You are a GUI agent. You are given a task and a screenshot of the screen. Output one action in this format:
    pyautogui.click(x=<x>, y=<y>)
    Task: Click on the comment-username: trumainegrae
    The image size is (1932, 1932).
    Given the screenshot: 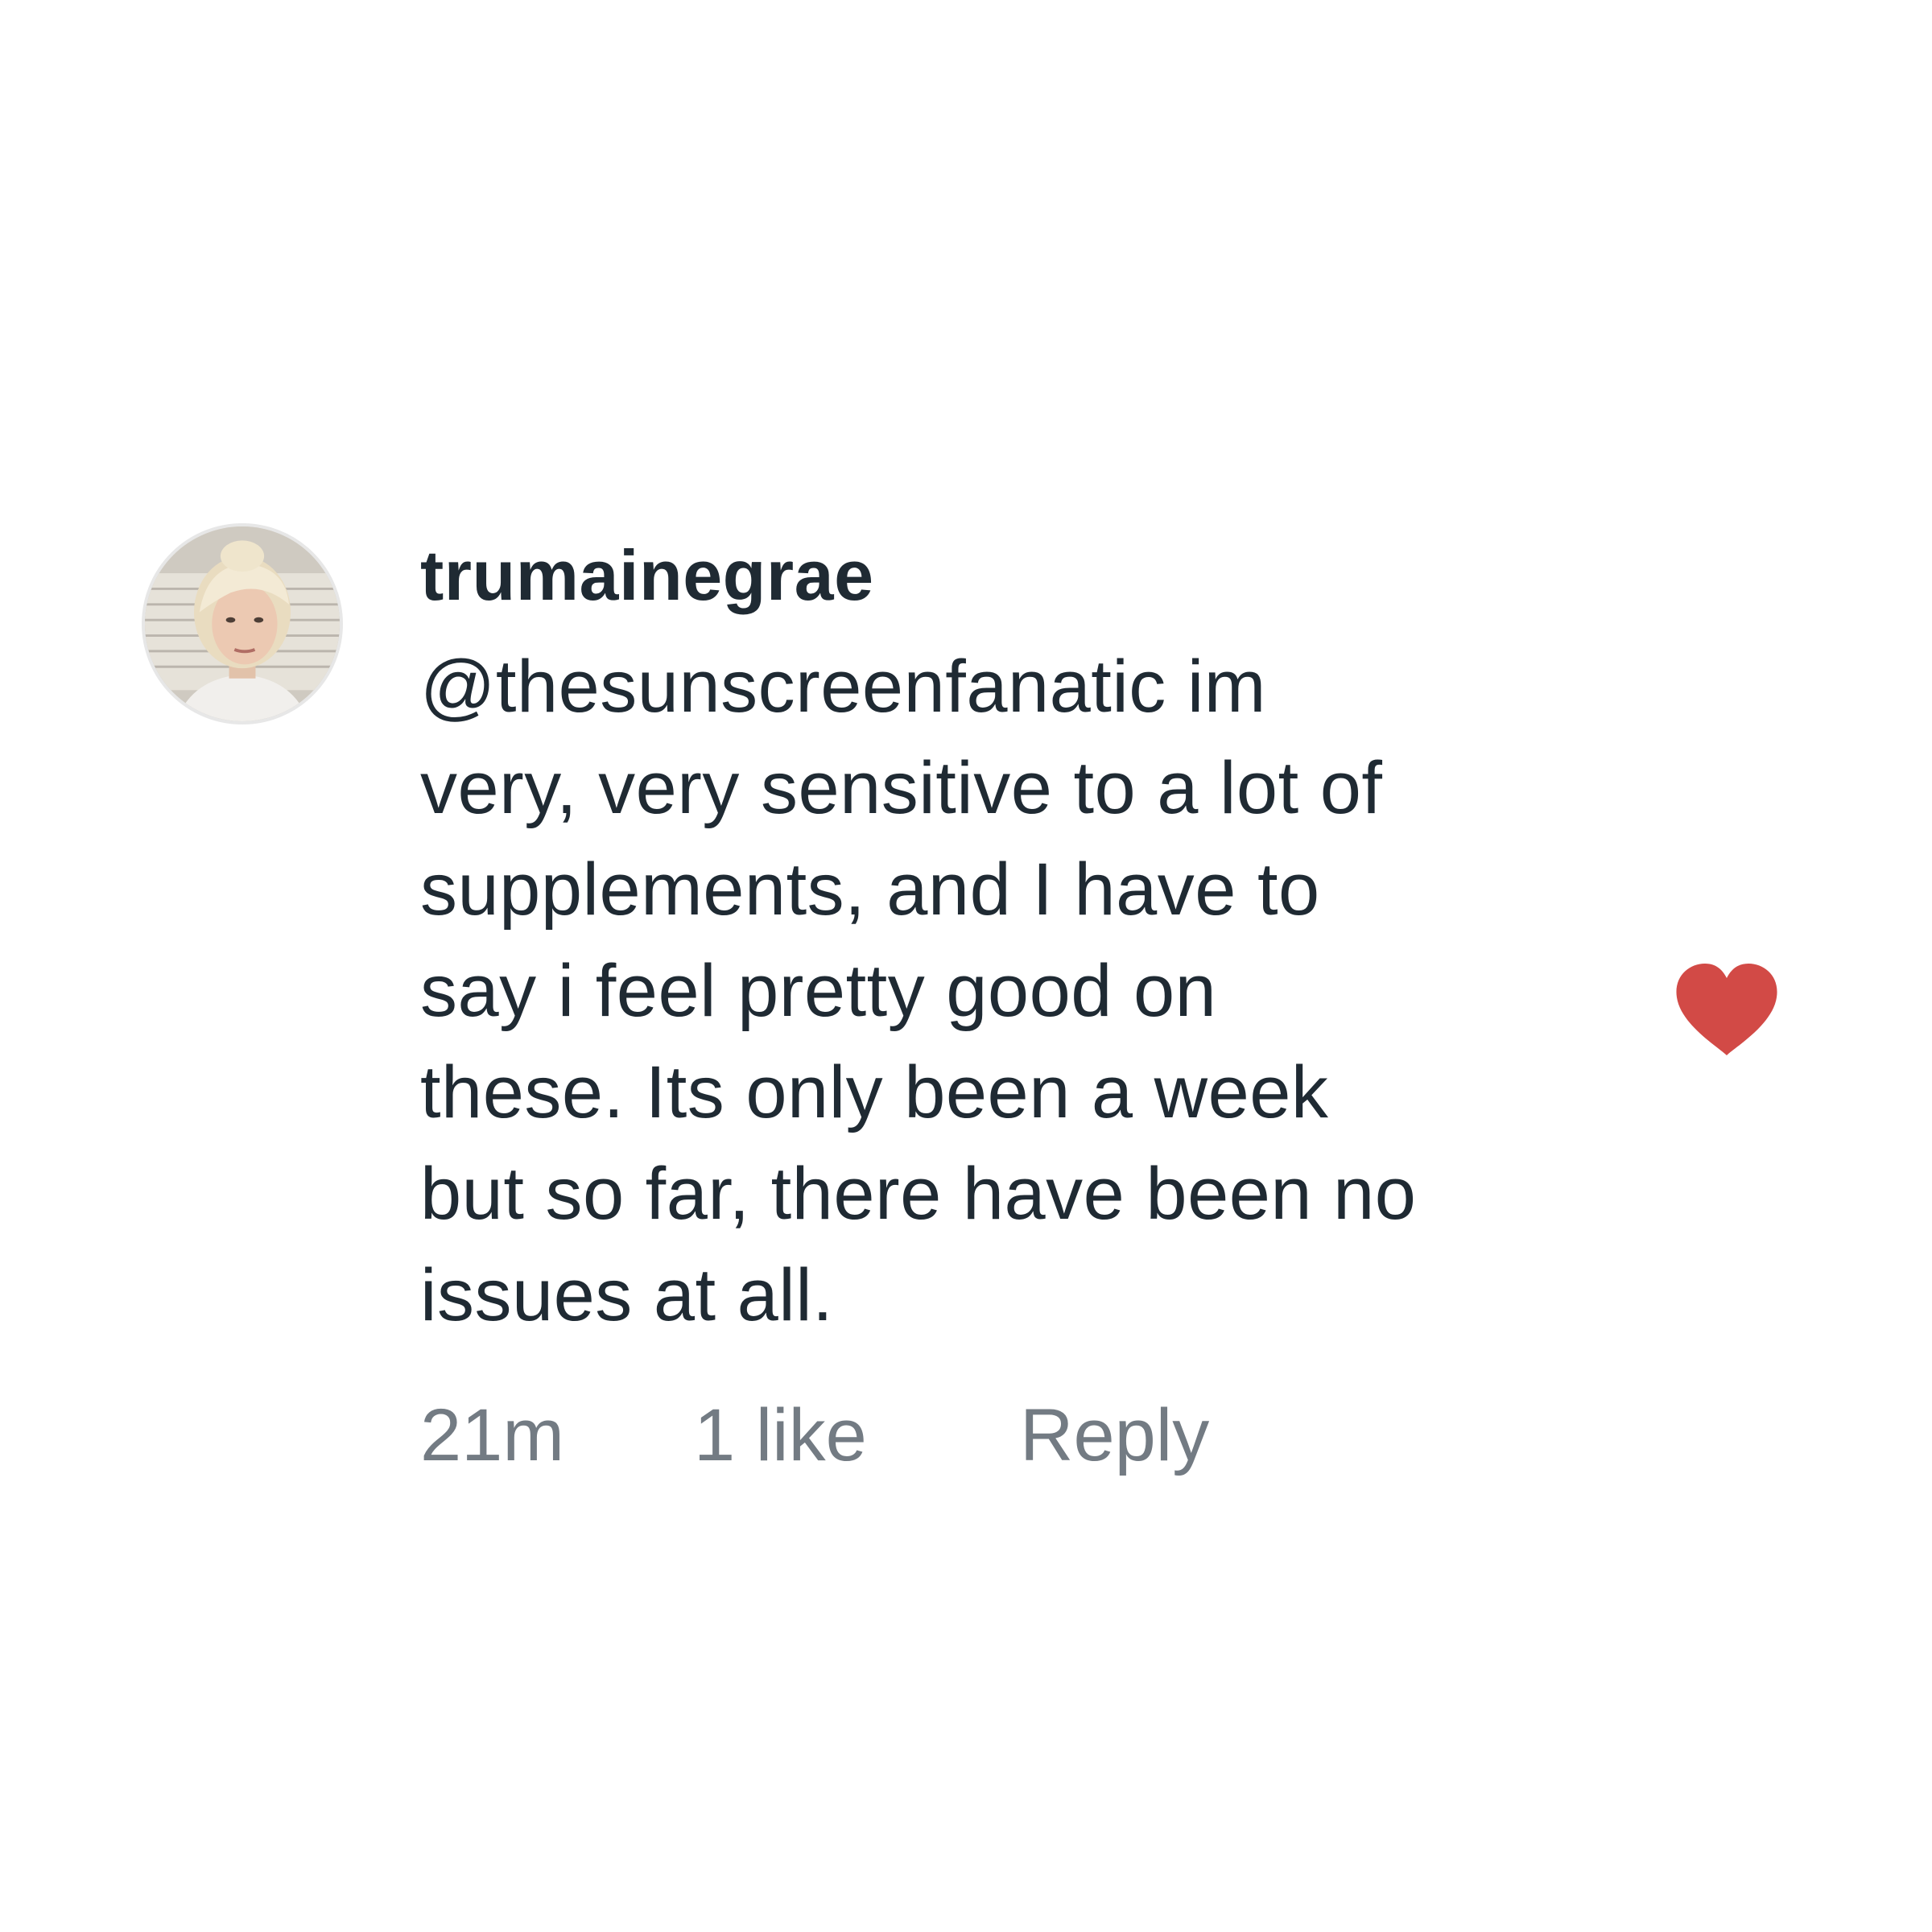 What is the action you would take?
    pyautogui.click(x=647, y=575)
    